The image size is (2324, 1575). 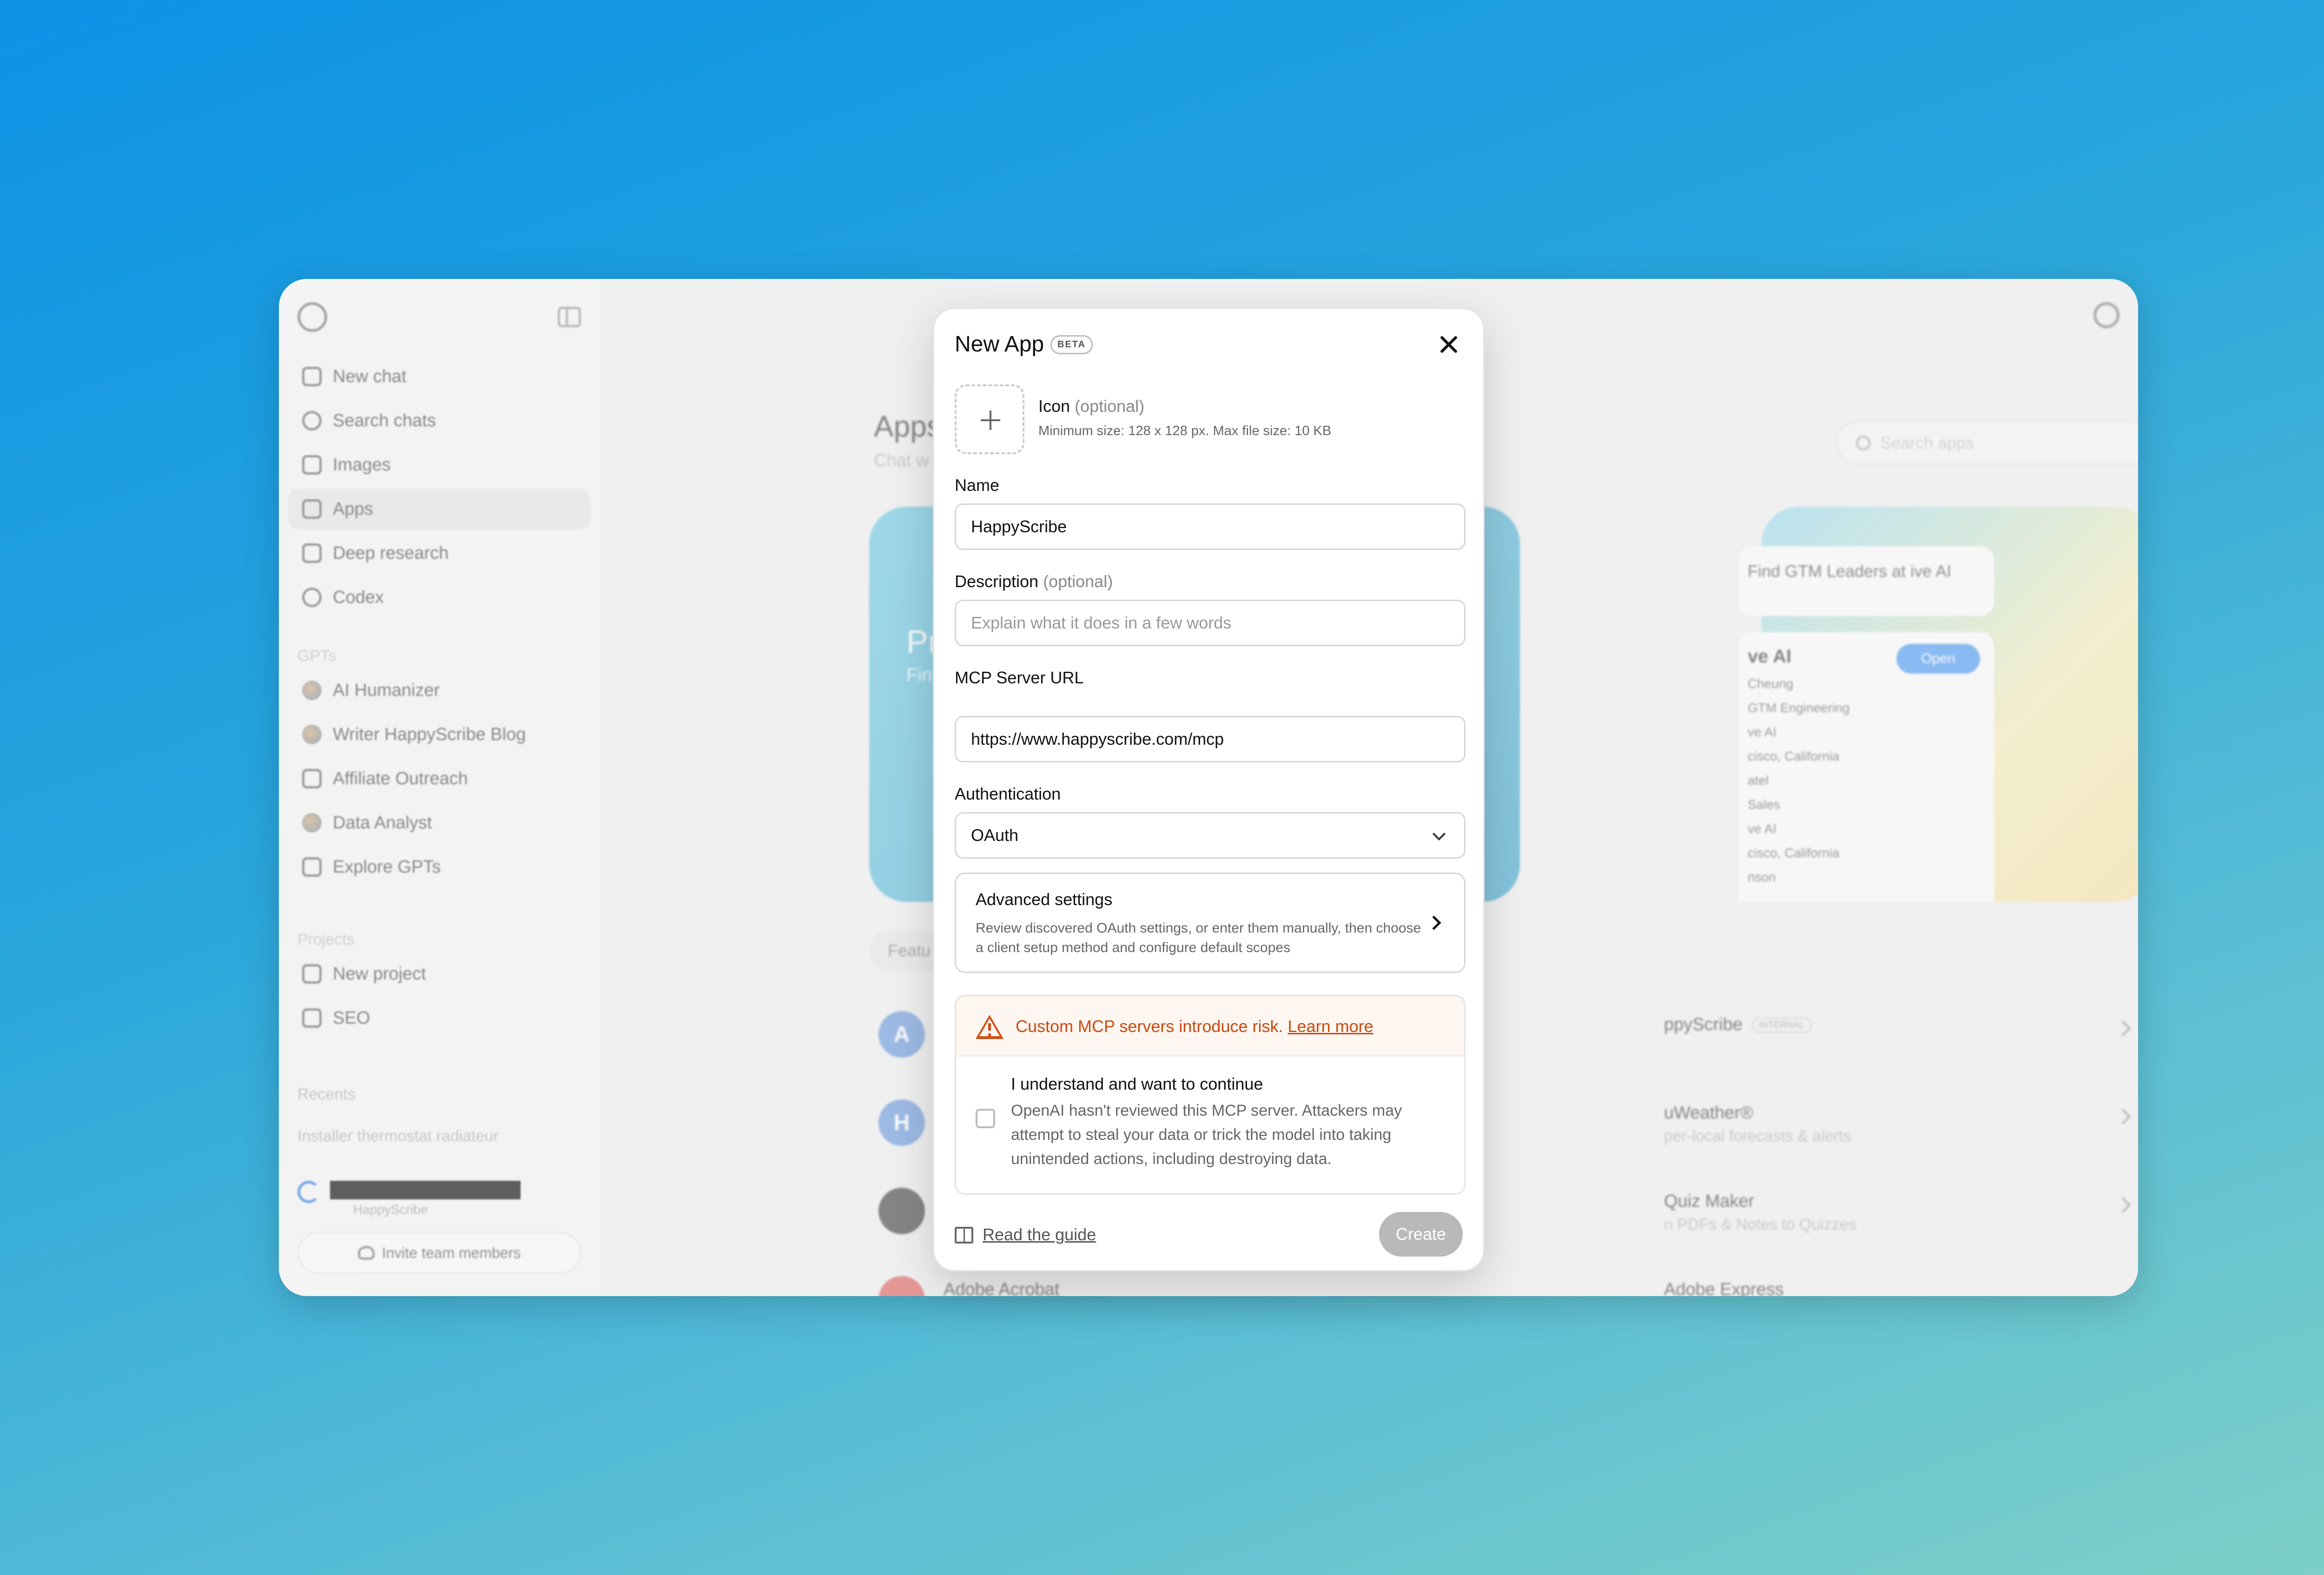 I want to click on authentication-value: OAuth, so click(x=995, y=835).